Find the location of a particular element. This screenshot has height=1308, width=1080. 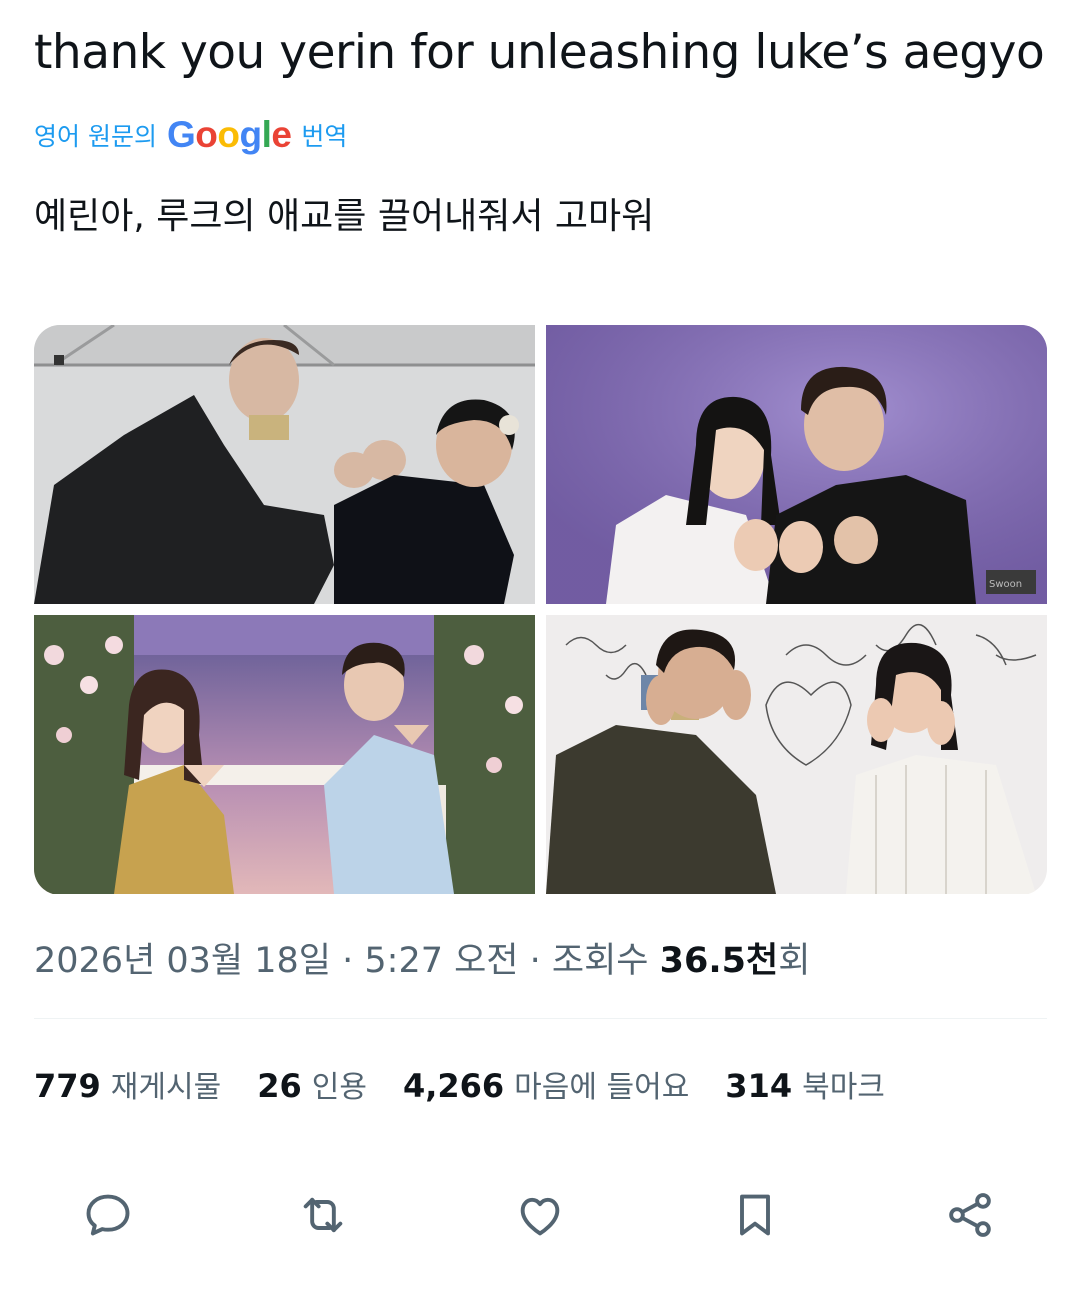

action-bar is located at coordinates (540, 1215).